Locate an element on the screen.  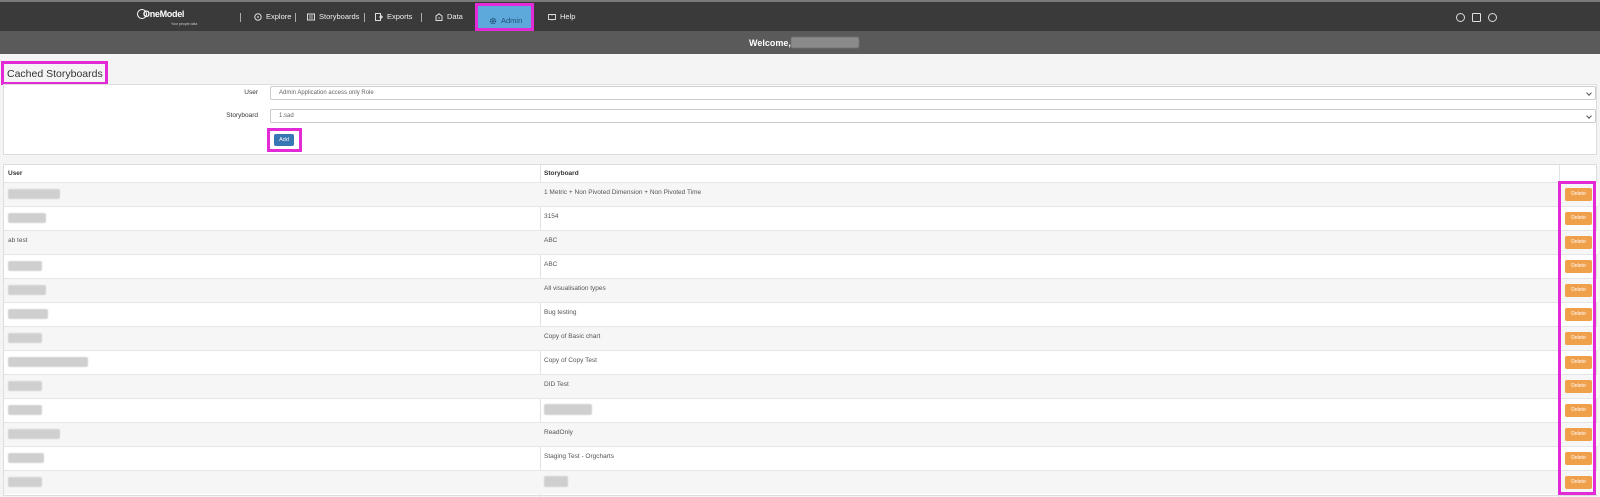
nav-exports: Exports is located at coordinates (393, 16).